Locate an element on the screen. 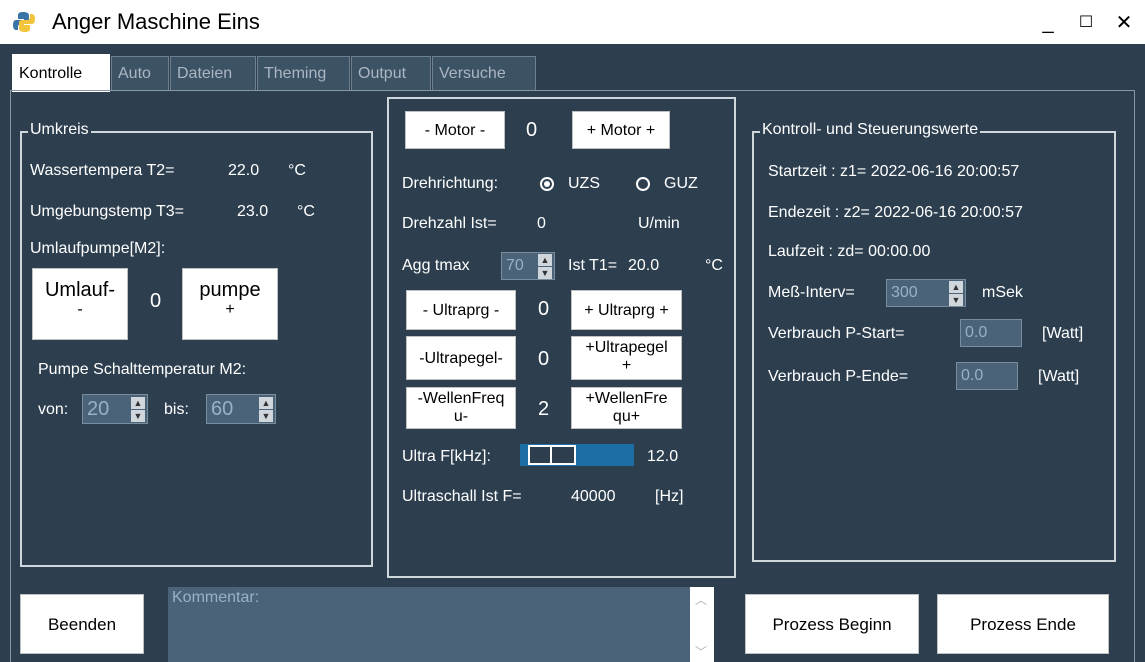 Image resolution: width=1145 pixels, height=662 pixels. tab-theming: Theming is located at coordinates (303, 73).